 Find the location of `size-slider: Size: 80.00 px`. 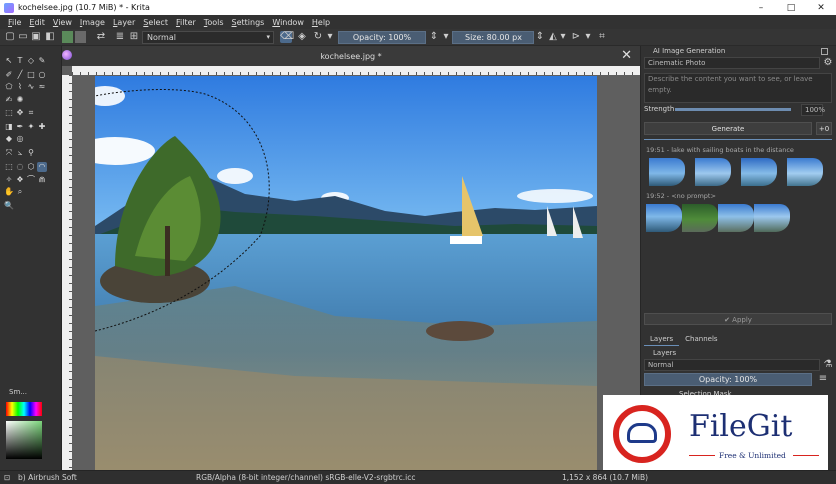

size-slider: Size: 80.00 px is located at coordinates (493, 37).